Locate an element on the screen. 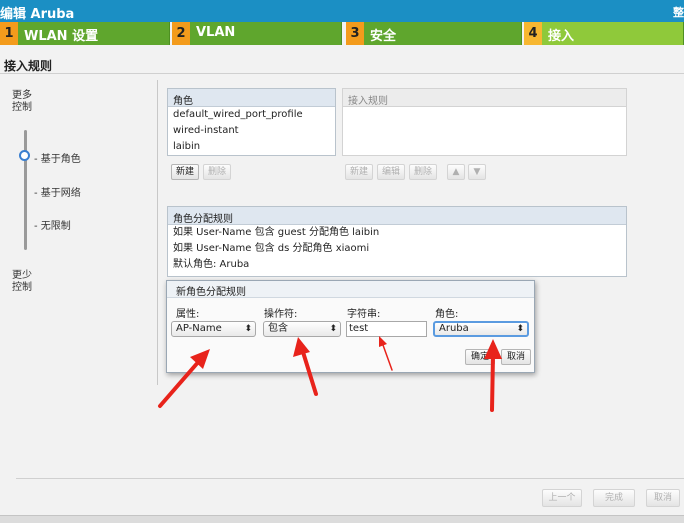 This screenshot has width=684, height=523. control-level-slider is located at coordinates (25, 190).